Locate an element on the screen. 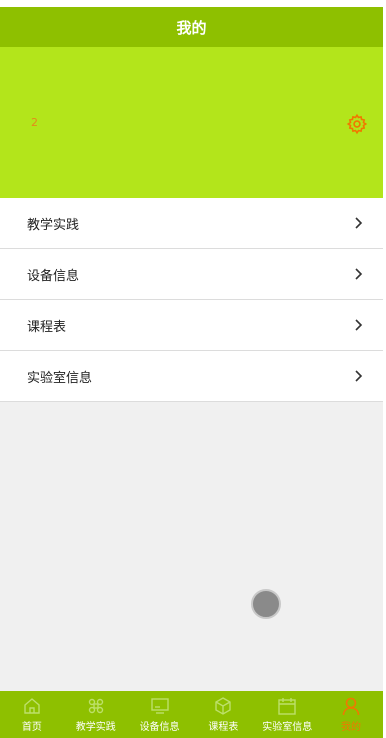 The width and height of the screenshot is (386, 738). cube-icon is located at coordinates (223, 706).